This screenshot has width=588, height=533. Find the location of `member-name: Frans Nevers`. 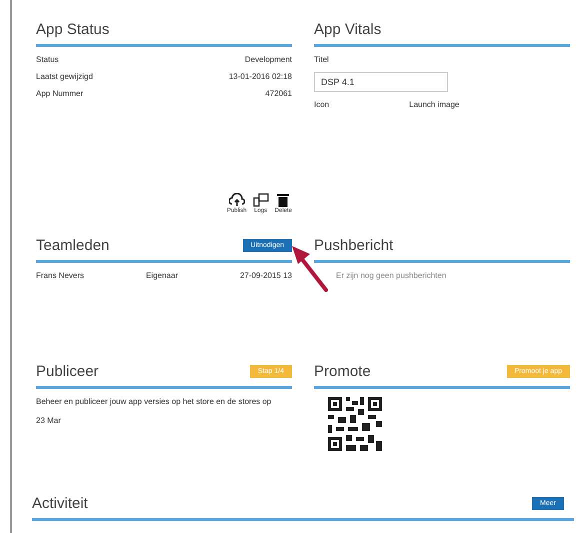

member-name: Frans Nevers is located at coordinates (60, 275).